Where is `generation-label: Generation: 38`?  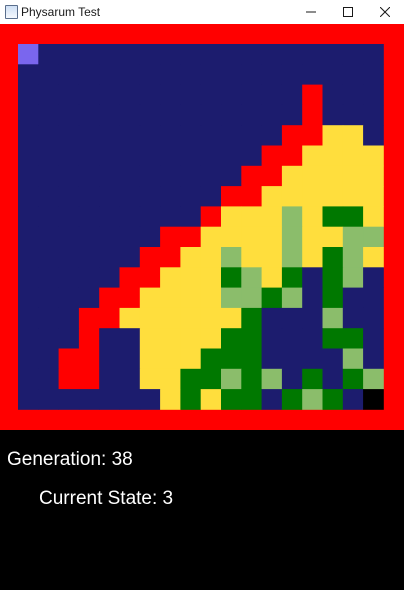 generation-label: Generation: 38 is located at coordinates (70, 459).